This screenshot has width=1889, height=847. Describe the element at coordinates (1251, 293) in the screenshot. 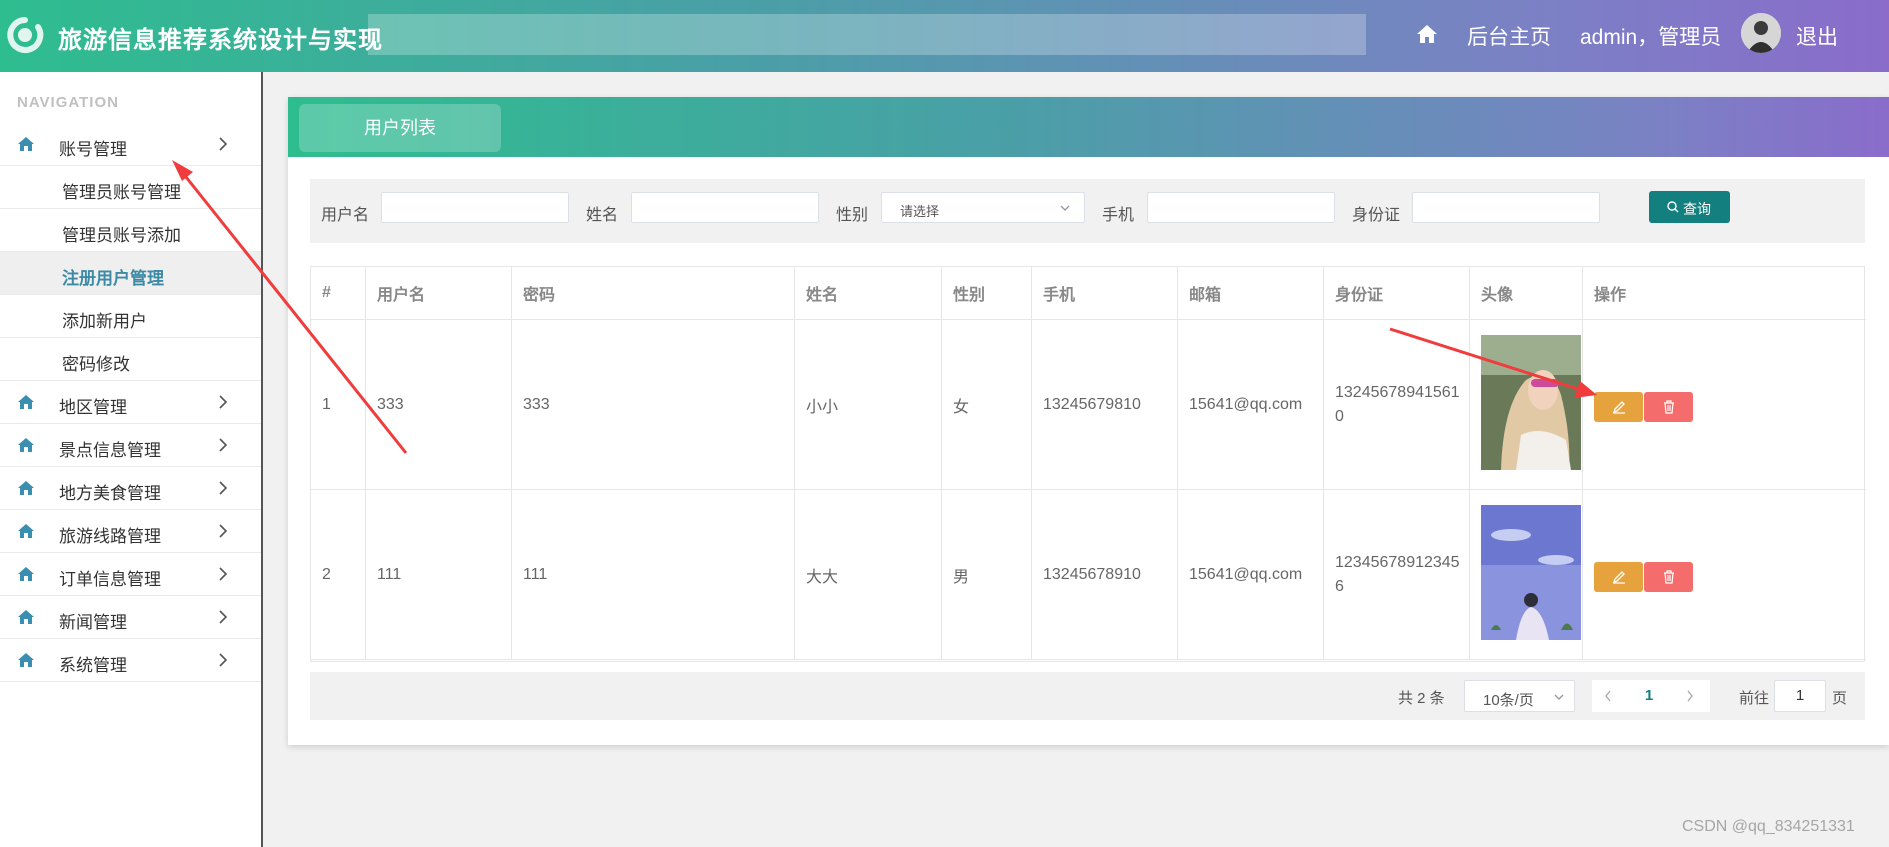

I see `column-header: 邮箱` at that location.